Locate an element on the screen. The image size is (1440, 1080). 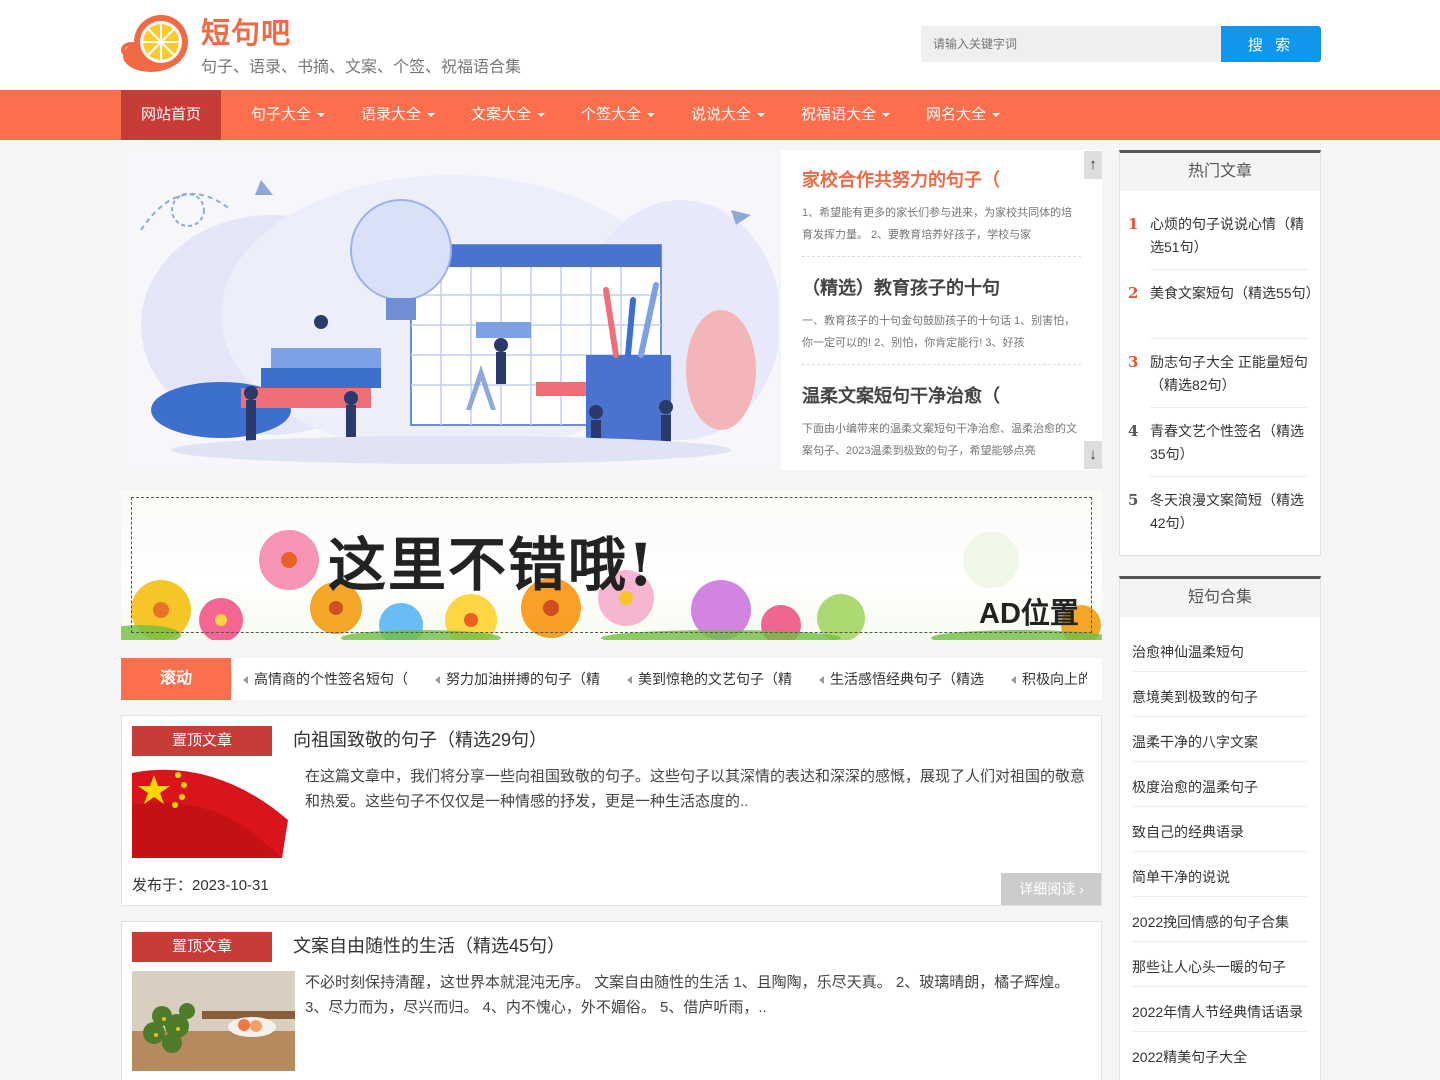
collection-item: 意境美到极致的句子 is located at coordinates (1220, 697).